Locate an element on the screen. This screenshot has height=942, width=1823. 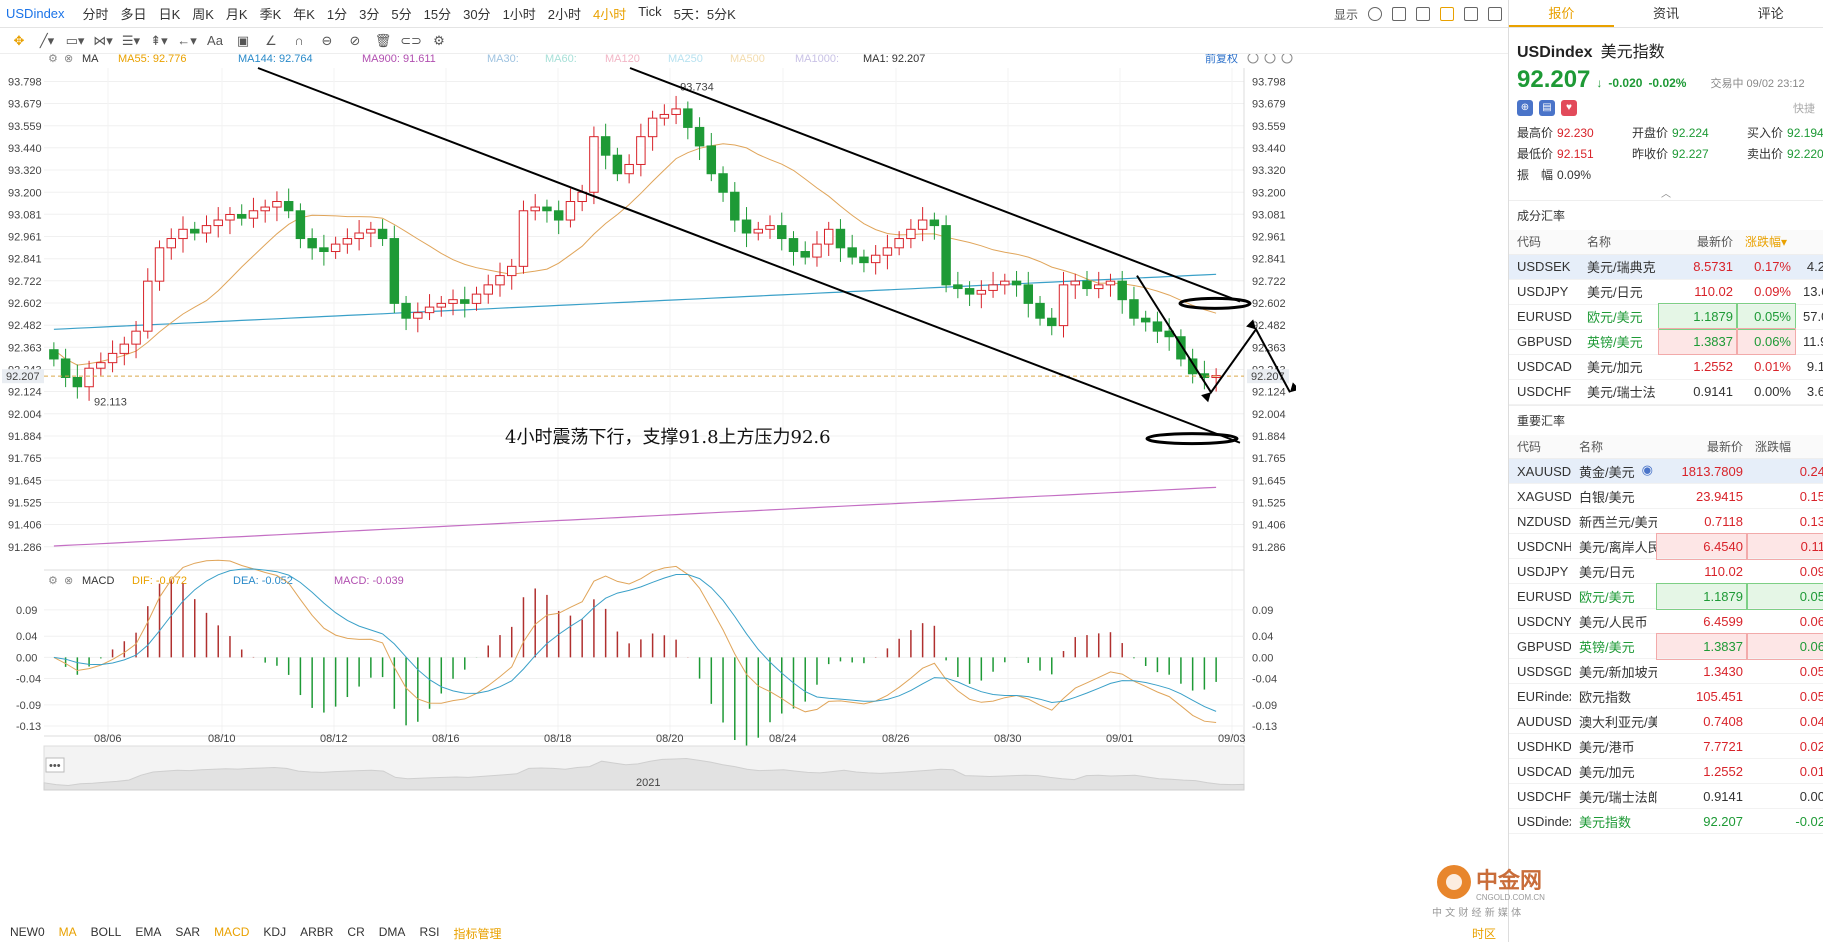
display-menu: 显示 is located at coordinates (1346, 14).